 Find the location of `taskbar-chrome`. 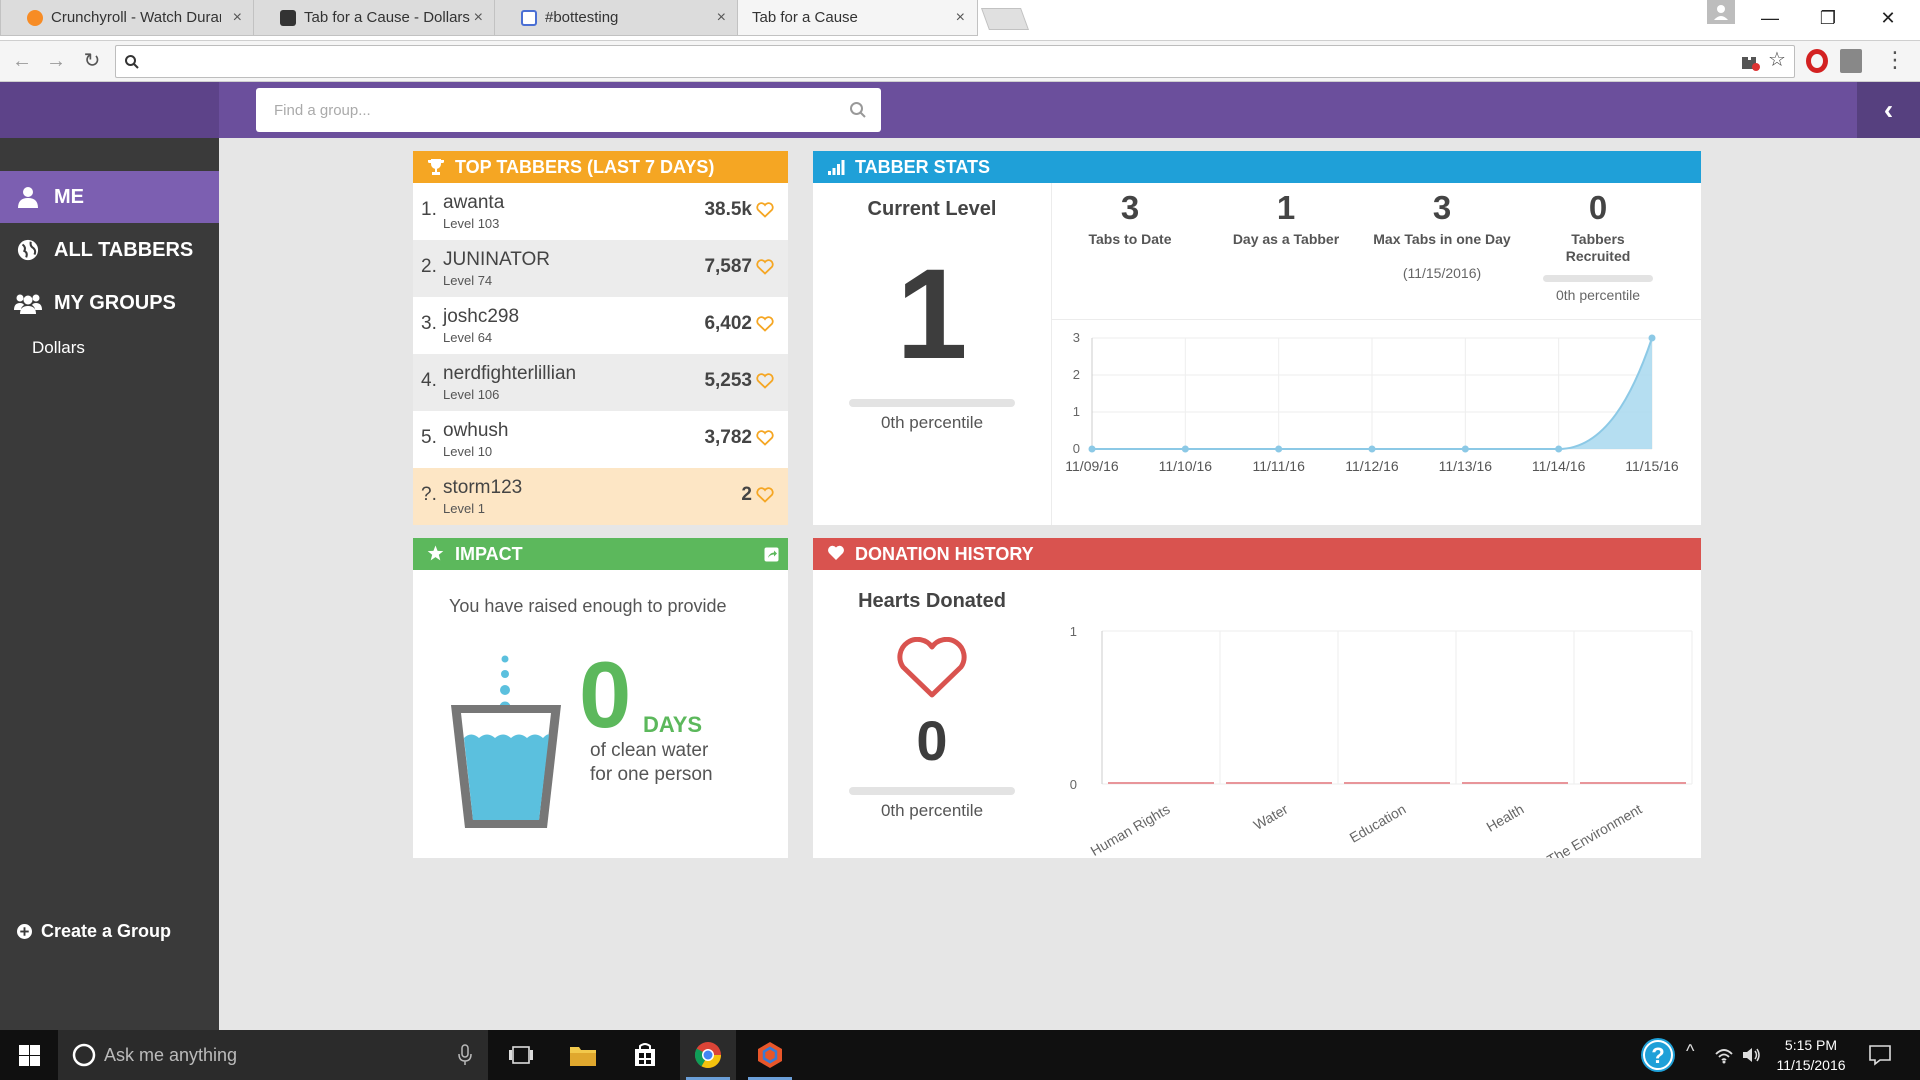

taskbar-chrome is located at coordinates (708, 1055).